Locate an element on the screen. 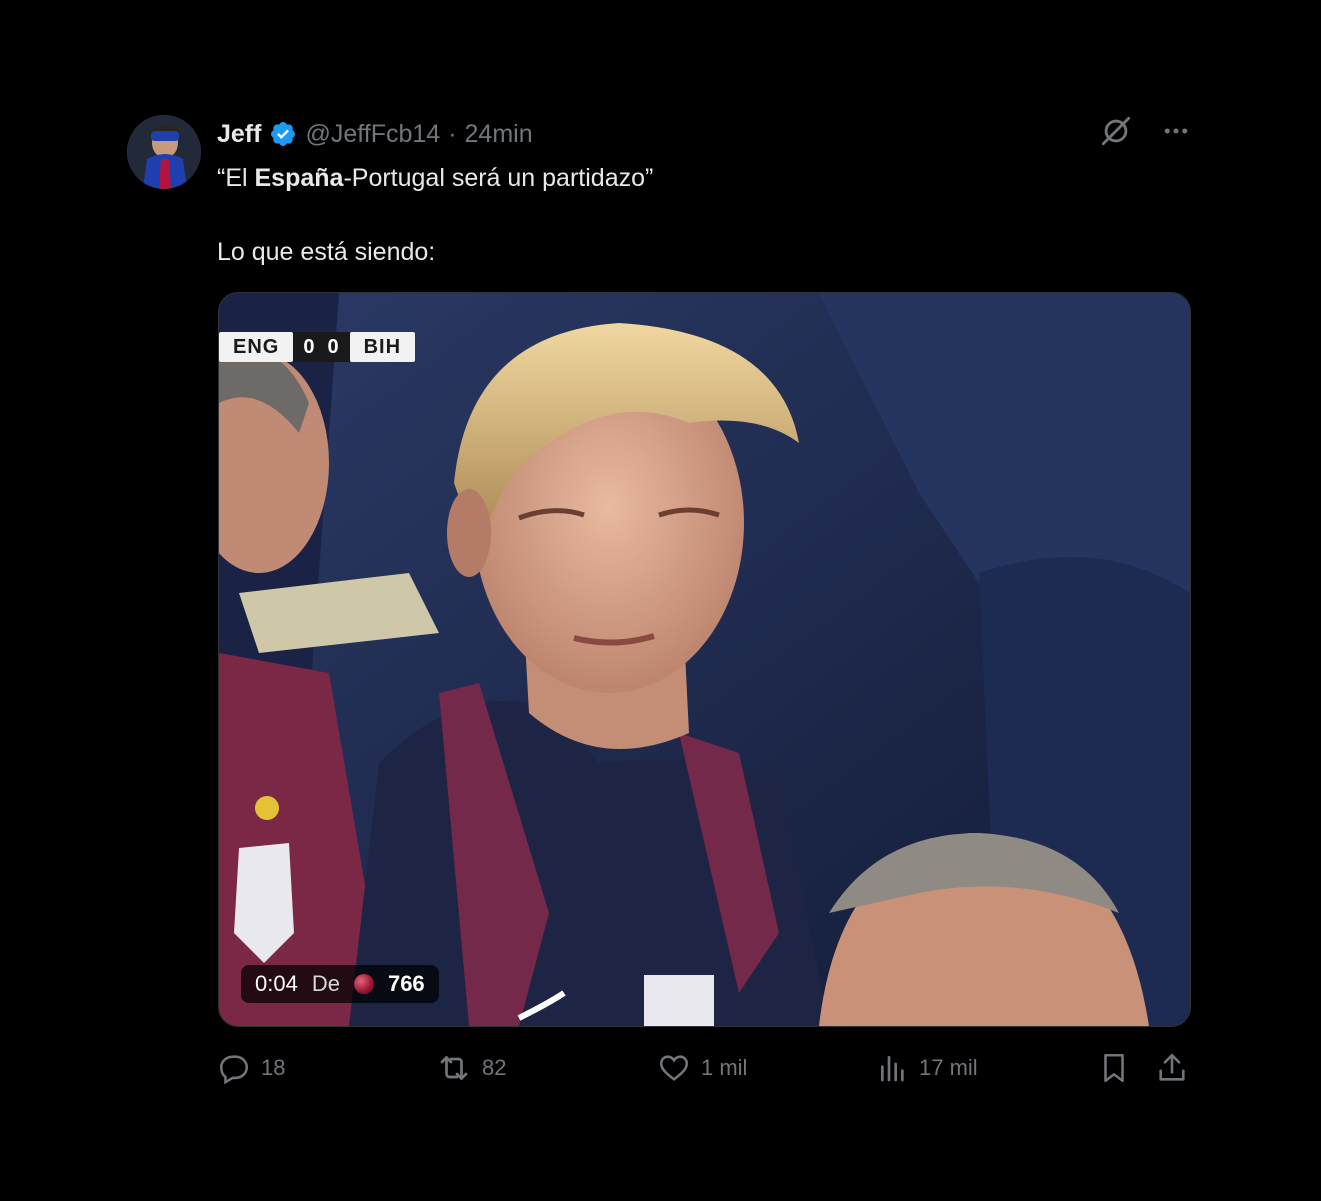 The height and width of the screenshot is (1201, 1321). tweet-text-line-2: Lo que está siendo: is located at coordinates (326, 252).